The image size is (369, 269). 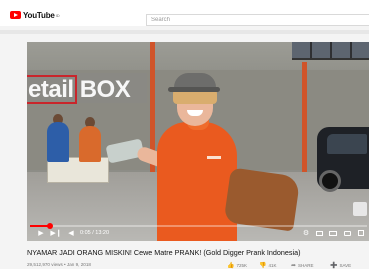 I want to click on fullscreen-button, so click(x=361, y=233).